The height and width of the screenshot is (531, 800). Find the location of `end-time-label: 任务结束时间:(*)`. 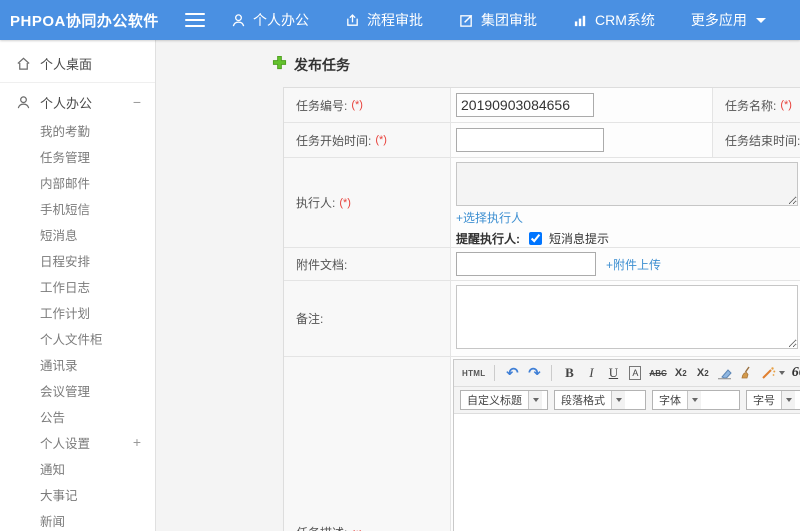

end-time-label: 任务结束时间:(*) is located at coordinates (756, 140).